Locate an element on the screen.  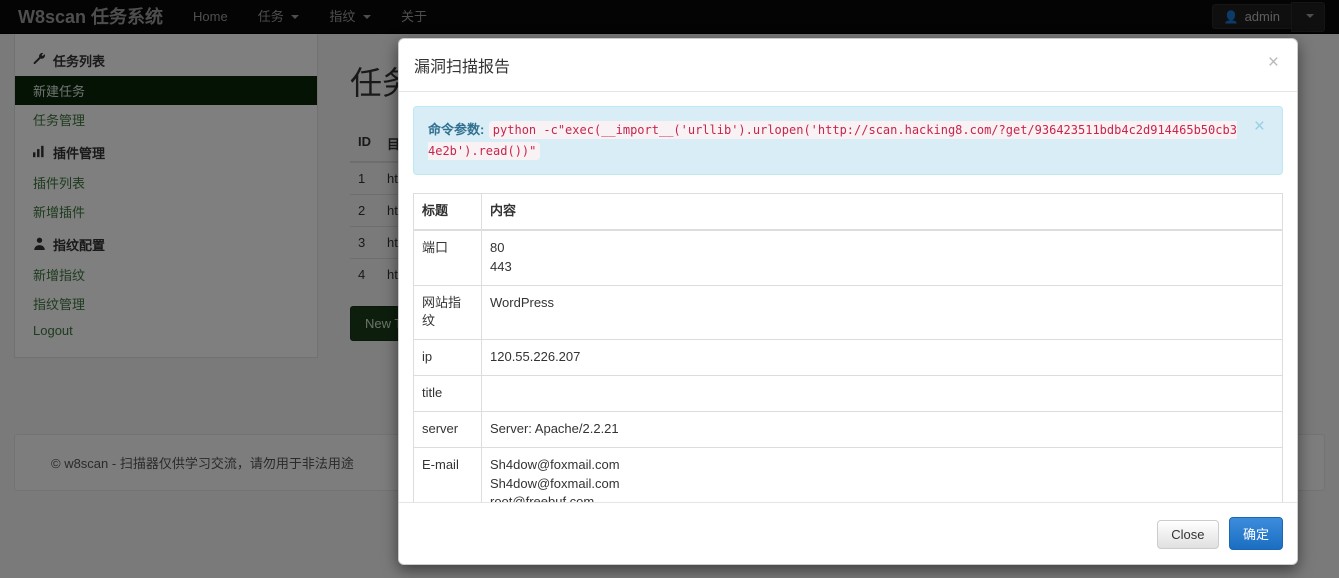
report-value-line: Server: Apache/2.2.21 is located at coordinates (554, 428).